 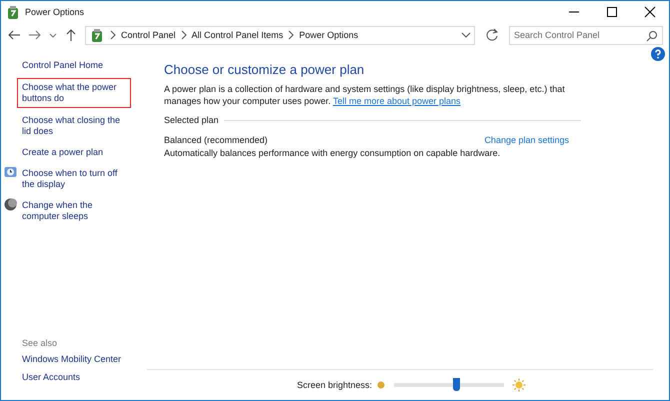 What do you see at coordinates (84, 377) in the screenshot?
I see `sidebar-link: User Accounts` at bounding box center [84, 377].